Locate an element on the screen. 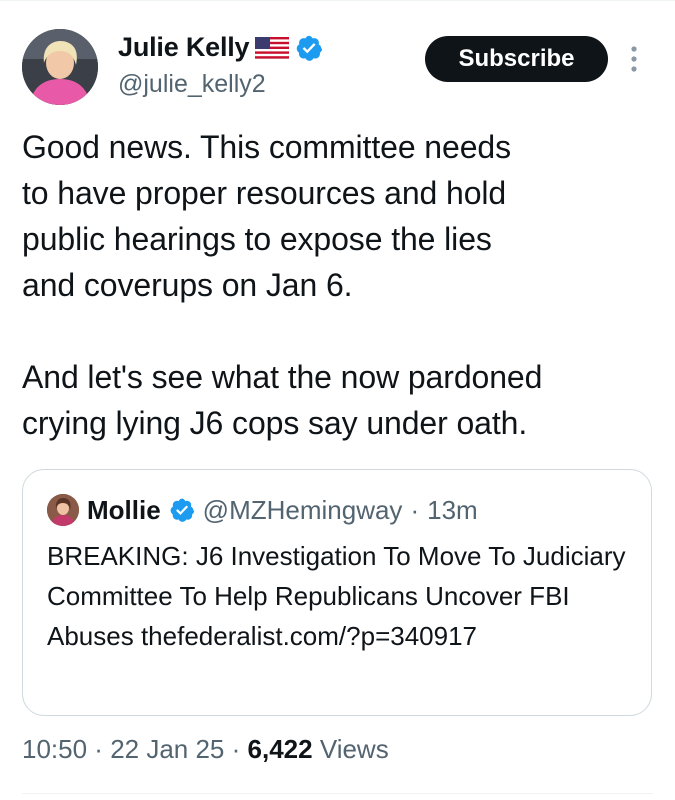 Image resolution: width=675 pixels, height=800 pixels. author-name-row: Julie Kelly is located at coordinates (220, 47).